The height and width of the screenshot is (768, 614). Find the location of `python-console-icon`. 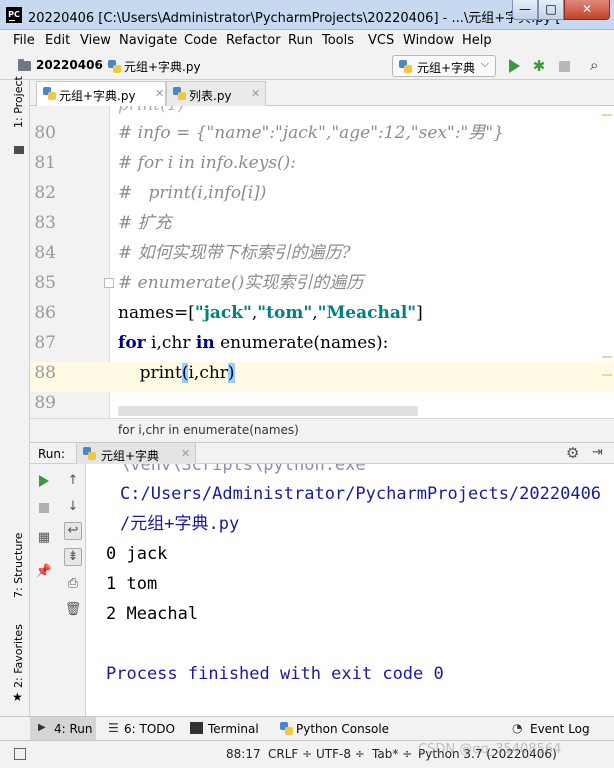

python-console-icon is located at coordinates (286, 728).